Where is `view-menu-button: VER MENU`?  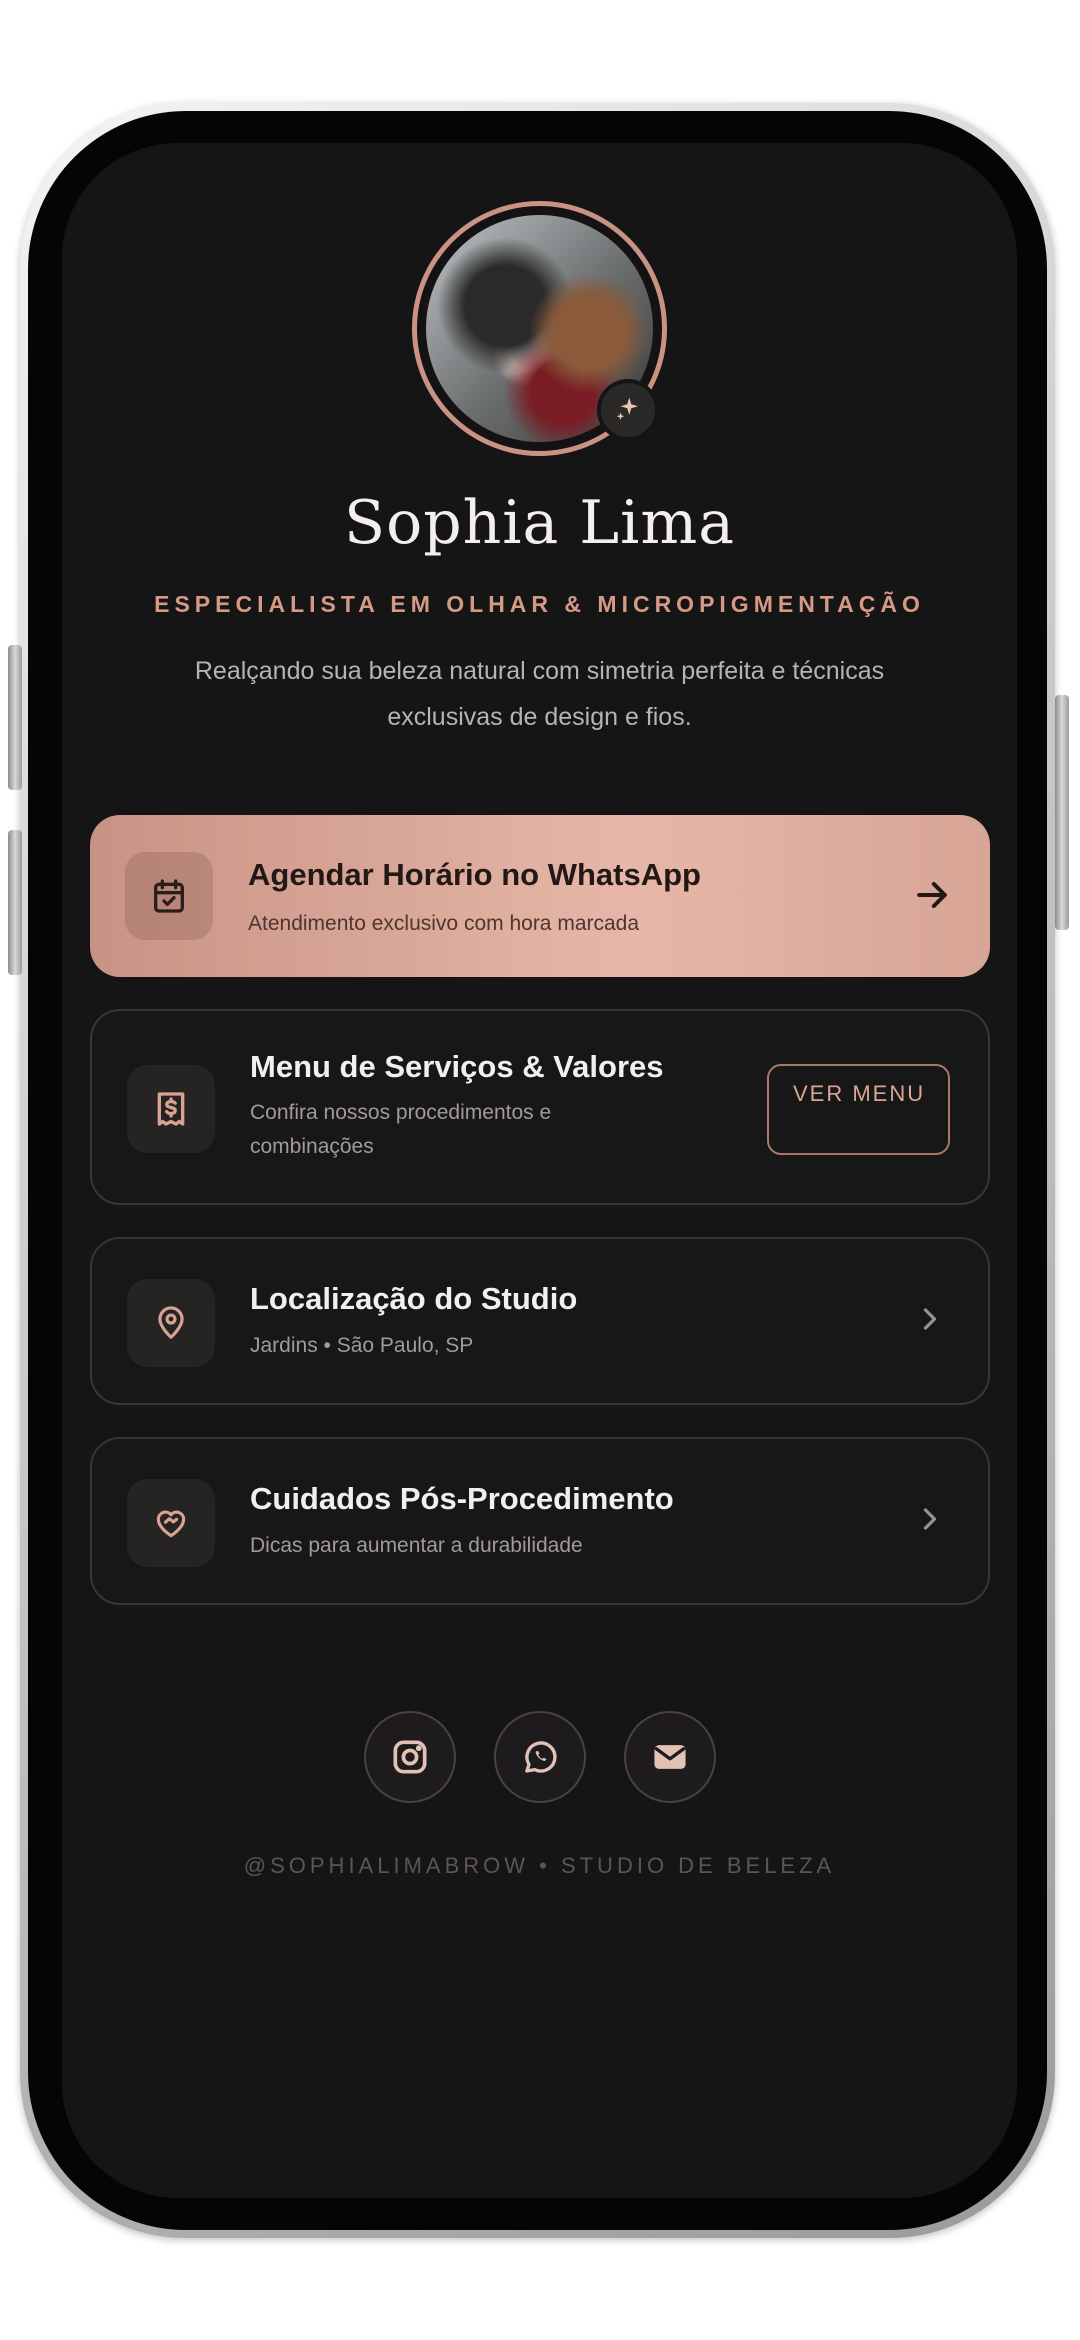 view-menu-button: VER MENU is located at coordinates (858, 1109).